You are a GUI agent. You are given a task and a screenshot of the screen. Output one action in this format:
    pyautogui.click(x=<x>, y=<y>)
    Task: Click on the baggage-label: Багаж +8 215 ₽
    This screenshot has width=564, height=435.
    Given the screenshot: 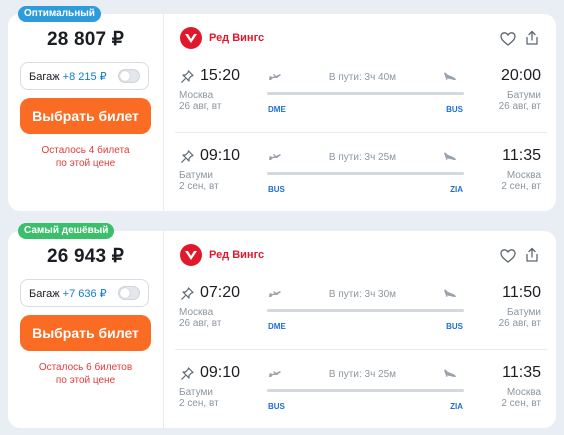 What is the action you would take?
    pyautogui.click(x=68, y=76)
    